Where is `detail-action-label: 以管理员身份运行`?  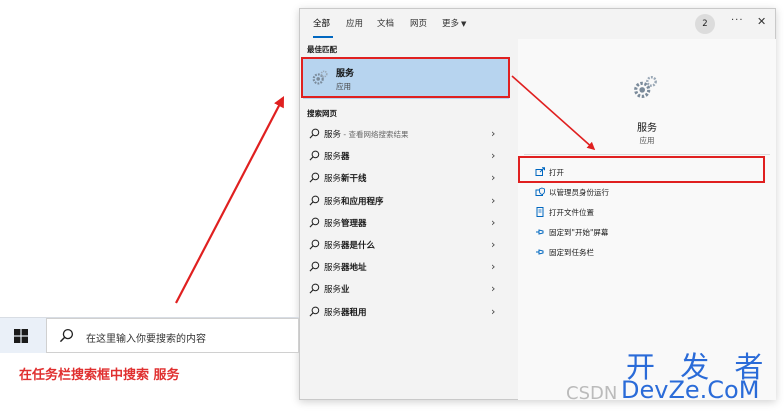 detail-action-label: 以管理员身份运行 is located at coordinates (579, 192).